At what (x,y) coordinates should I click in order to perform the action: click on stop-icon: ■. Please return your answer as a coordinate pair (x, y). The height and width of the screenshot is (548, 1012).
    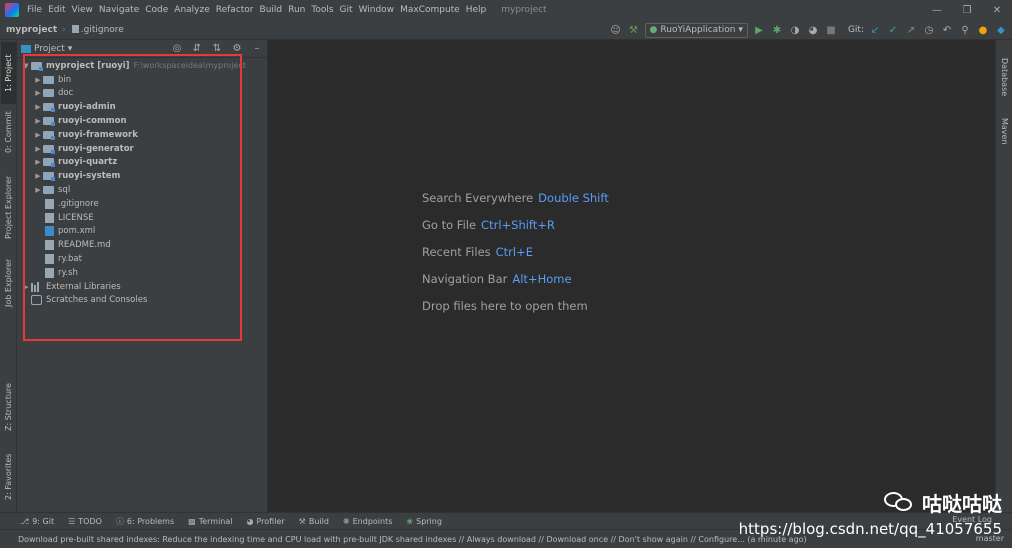
    Looking at the image, I should click on (831, 30).